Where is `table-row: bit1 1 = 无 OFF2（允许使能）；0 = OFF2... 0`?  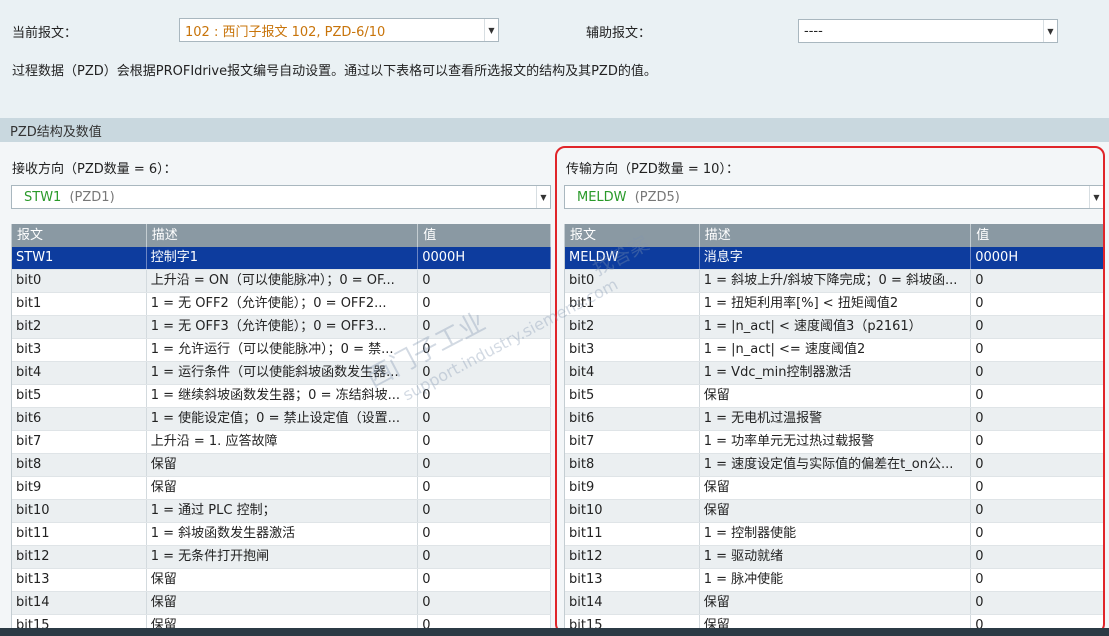 table-row: bit1 1 = 无 OFF2（允许使能）；0 = OFF2... 0 is located at coordinates (281, 304).